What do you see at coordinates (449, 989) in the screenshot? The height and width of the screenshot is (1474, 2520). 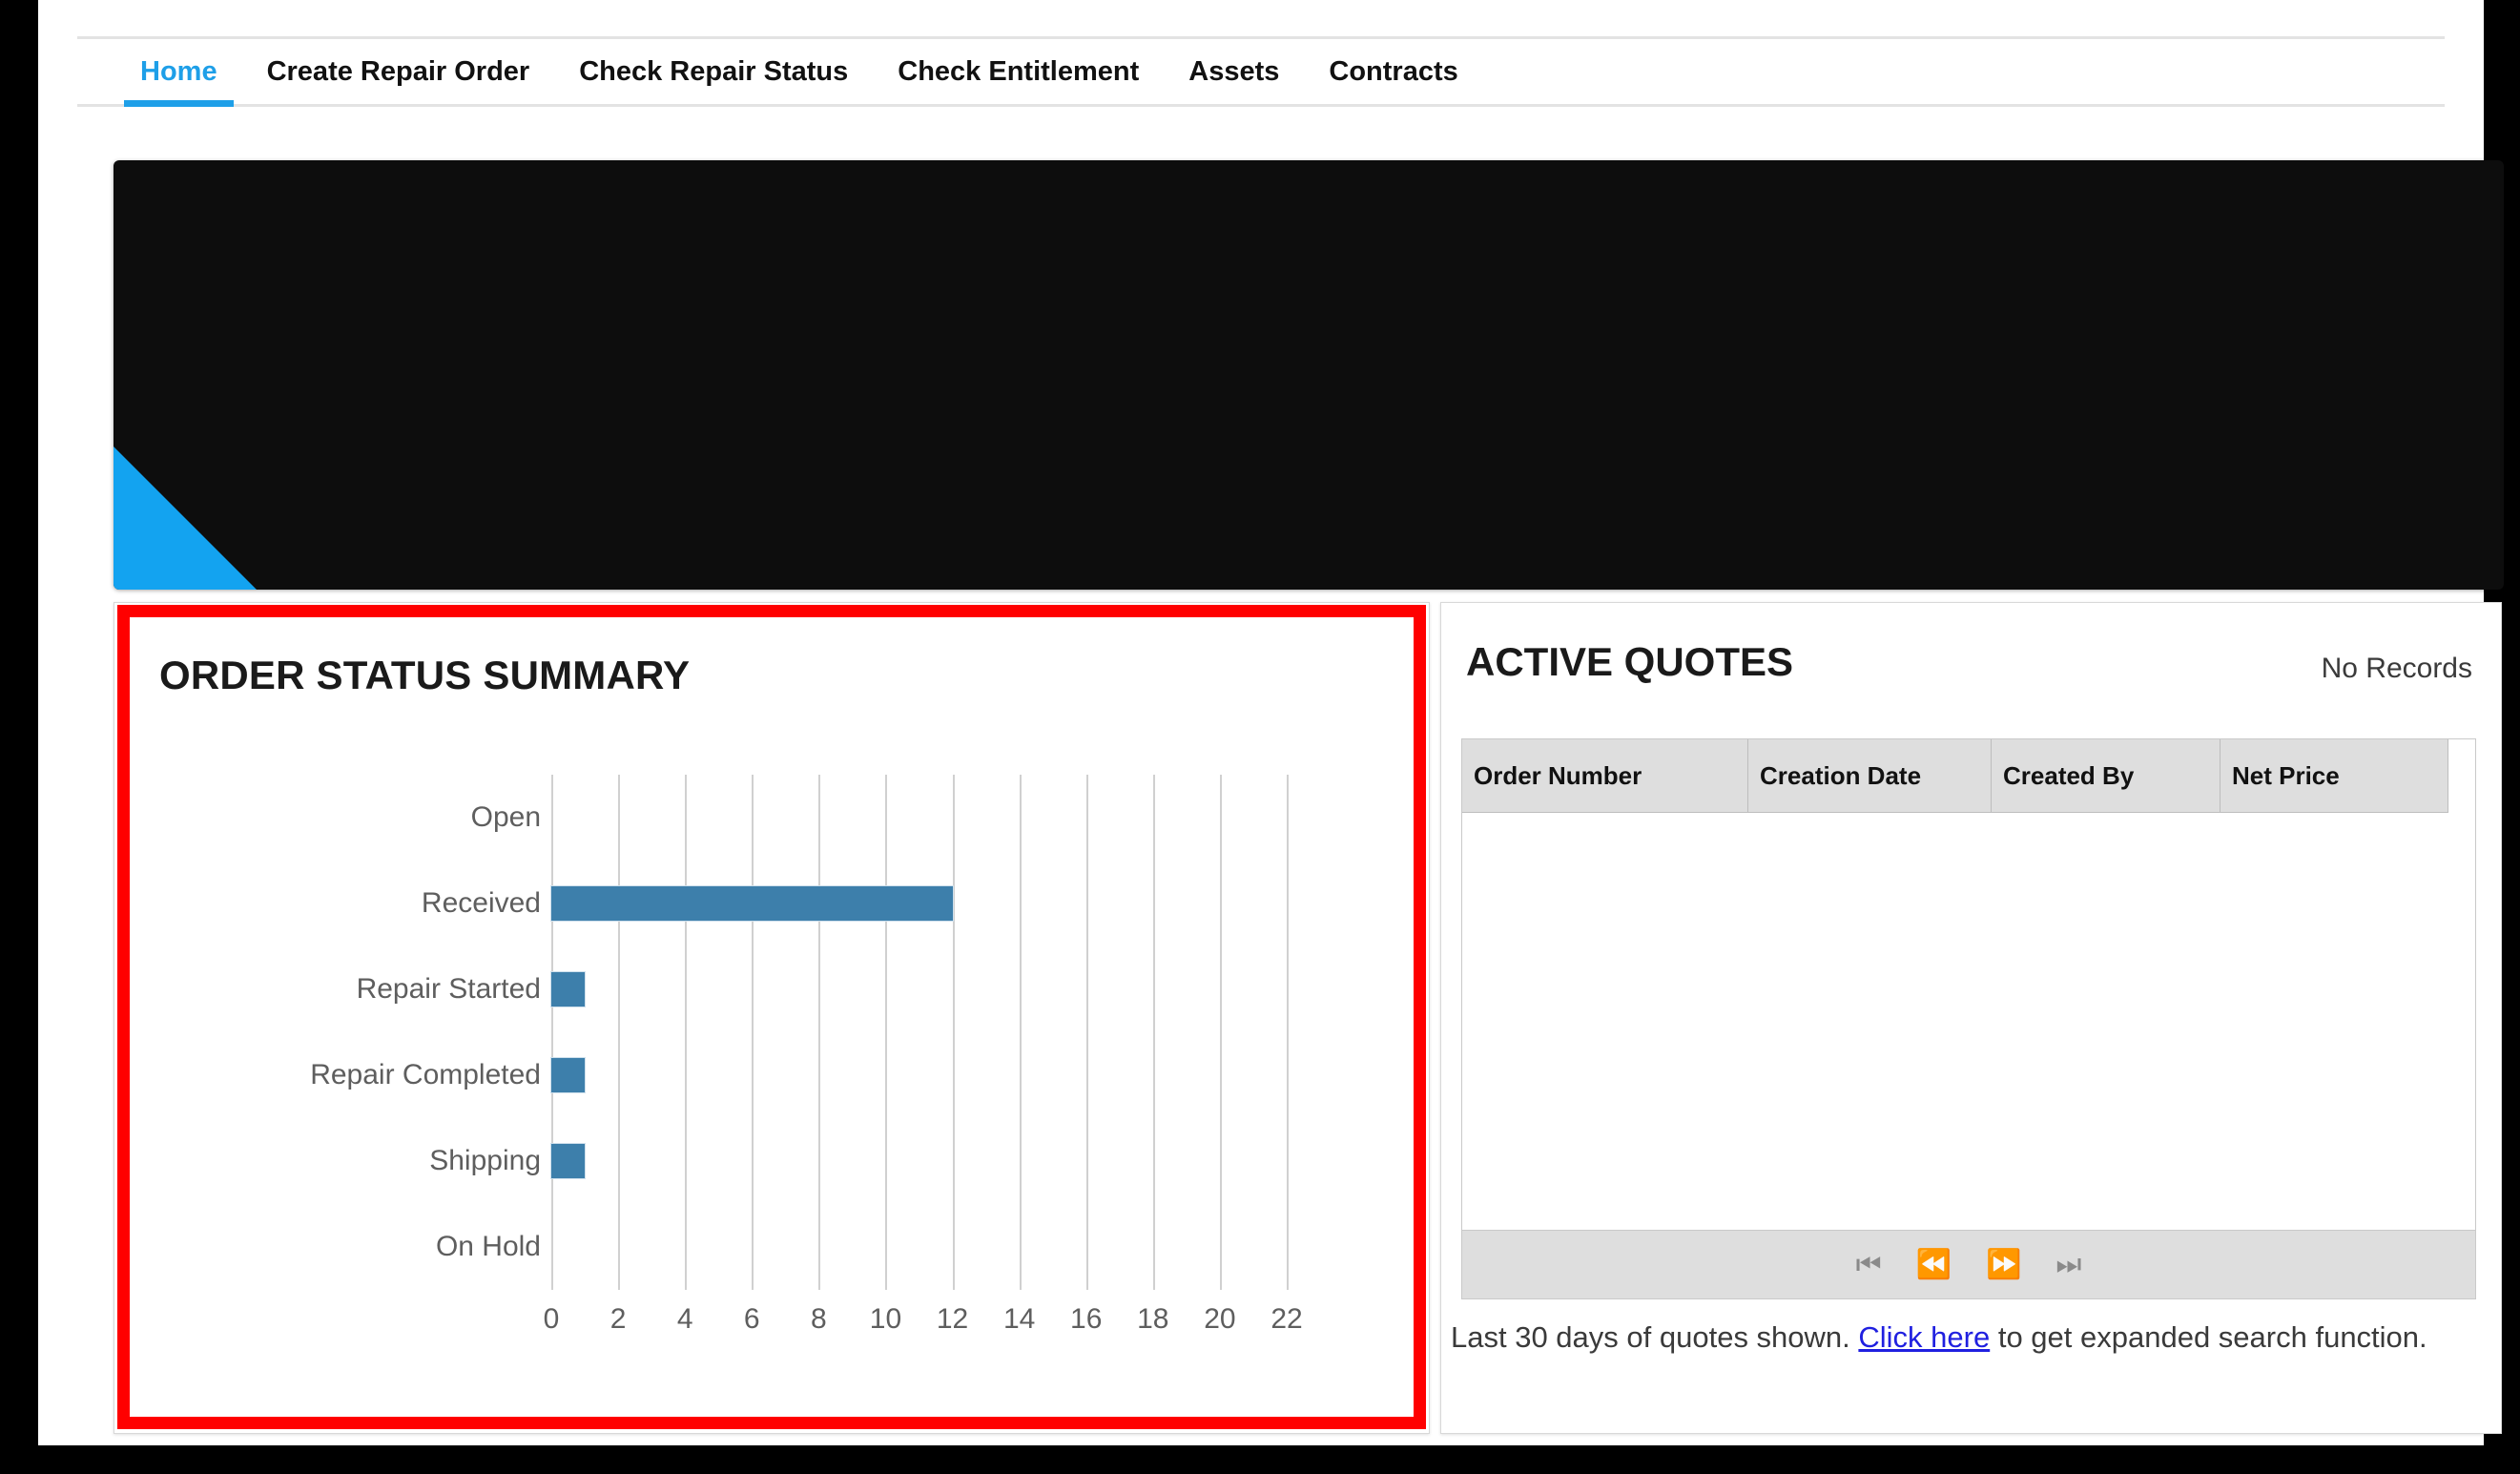 I see `chart-category-label-repair-started: Repair Started` at bounding box center [449, 989].